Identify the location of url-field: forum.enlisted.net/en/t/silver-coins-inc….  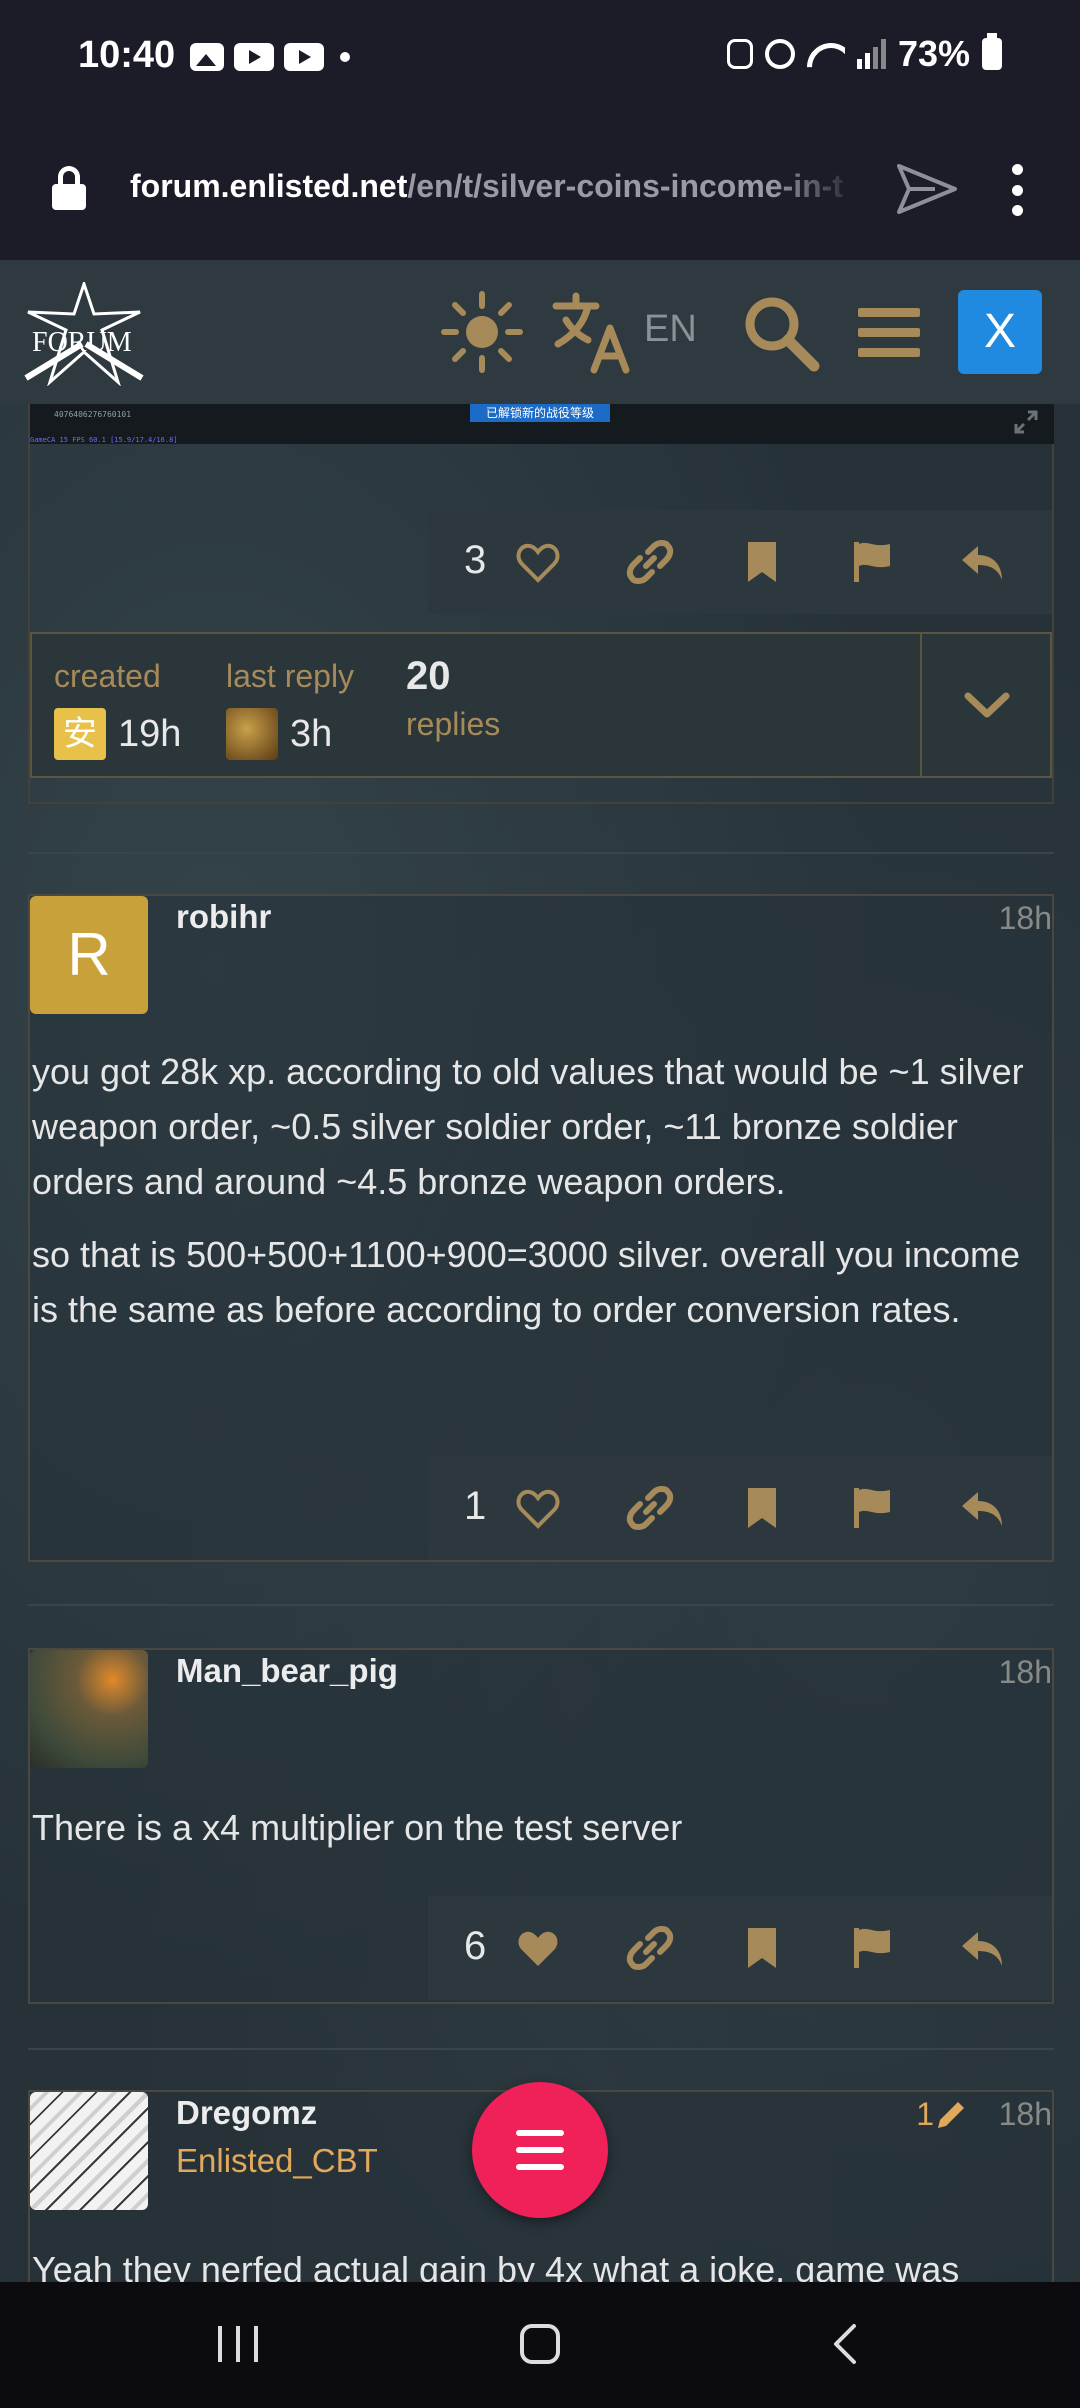
(495, 186).